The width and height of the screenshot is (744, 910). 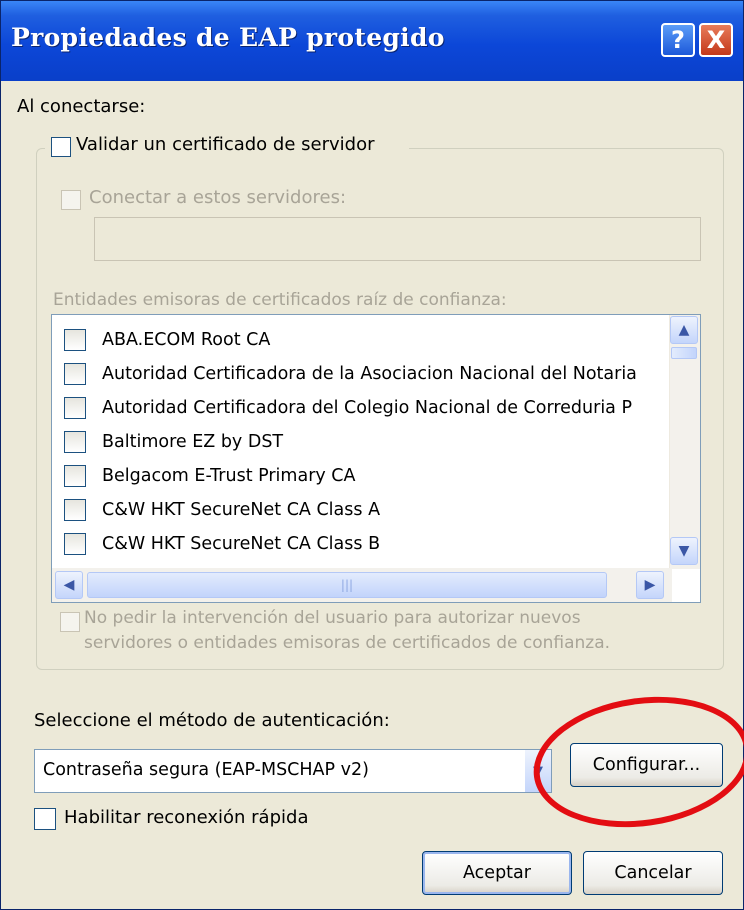 I want to click on vertical-scrollbar: ▲ ▼, so click(x=684, y=442).